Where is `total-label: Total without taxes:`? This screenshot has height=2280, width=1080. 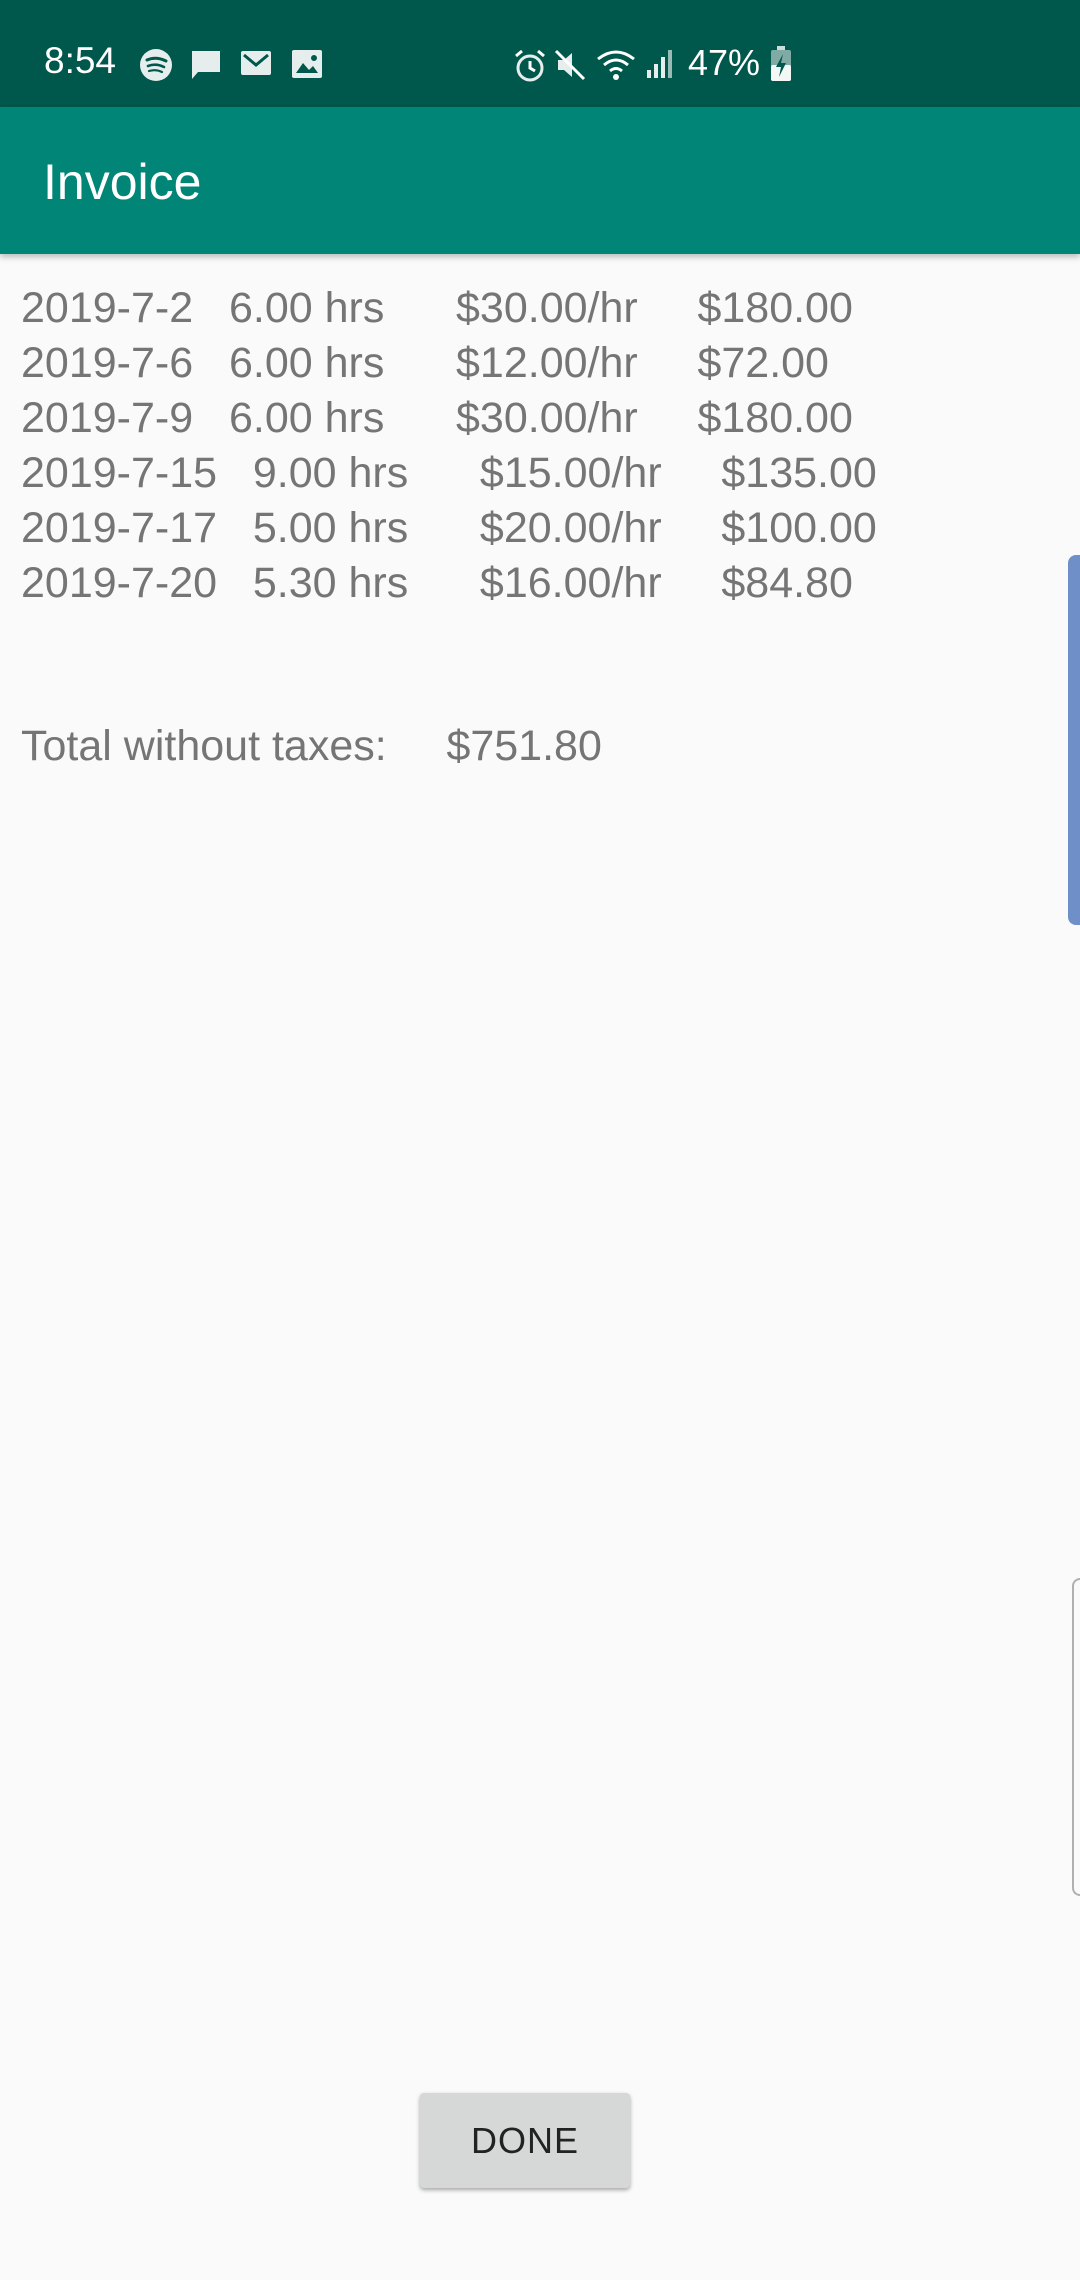 total-label: Total without taxes: is located at coordinates (204, 746).